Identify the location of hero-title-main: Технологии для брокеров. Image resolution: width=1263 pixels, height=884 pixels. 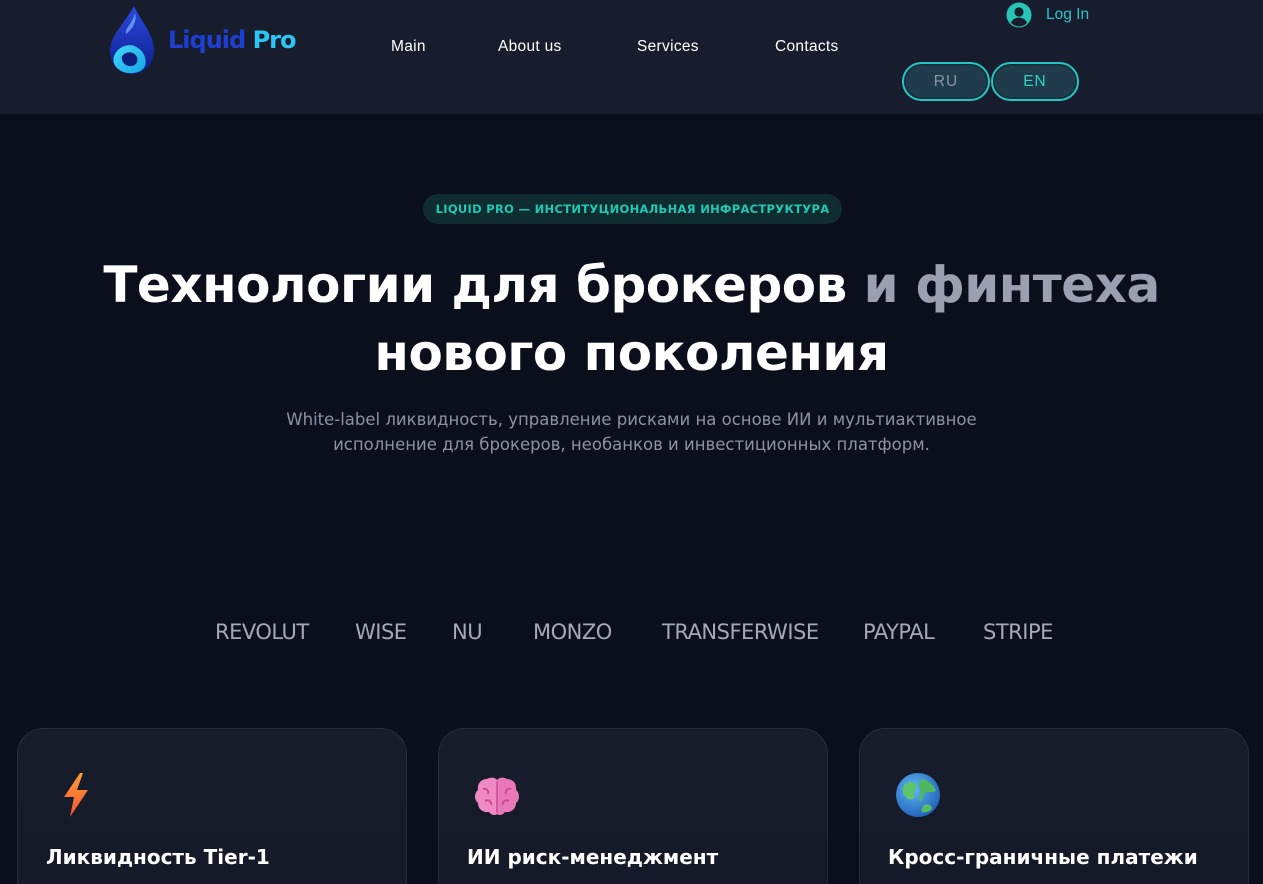
(475, 285).